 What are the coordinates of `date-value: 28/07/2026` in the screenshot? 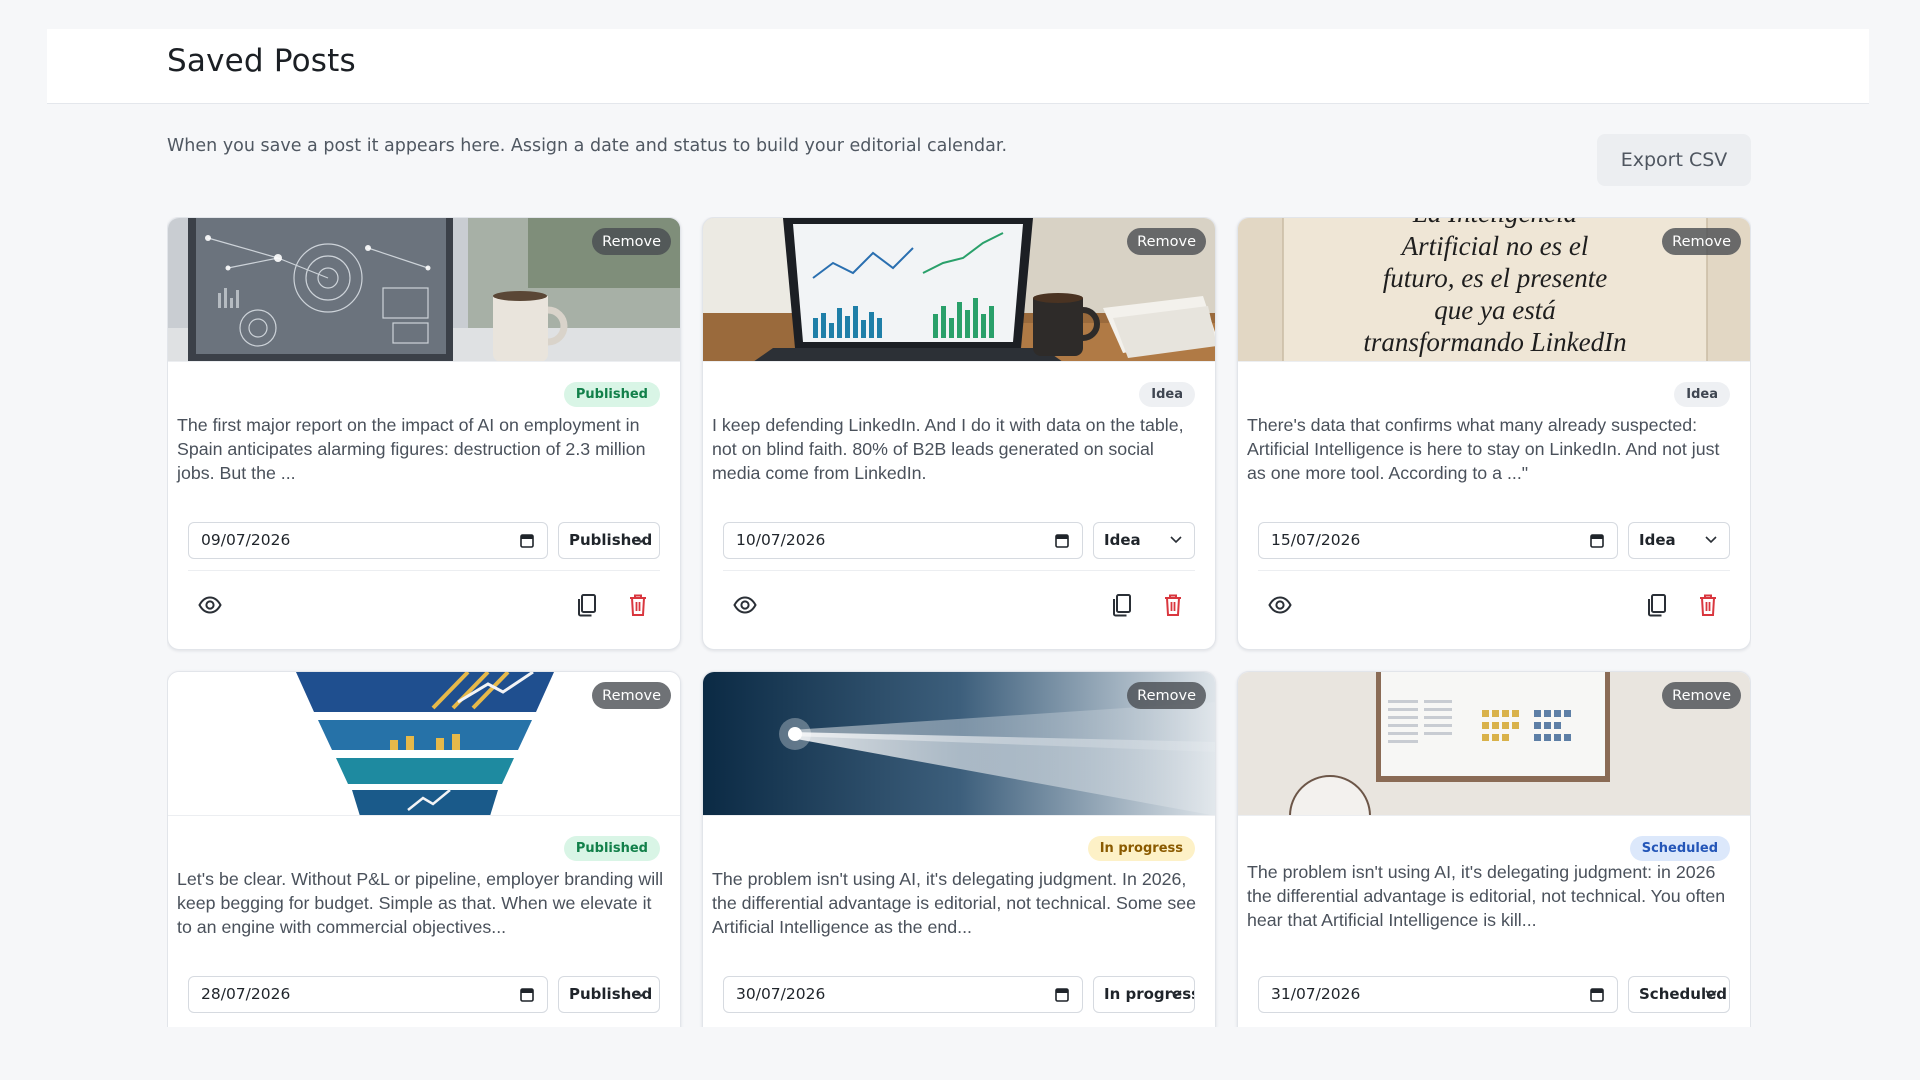 It's located at (246, 994).